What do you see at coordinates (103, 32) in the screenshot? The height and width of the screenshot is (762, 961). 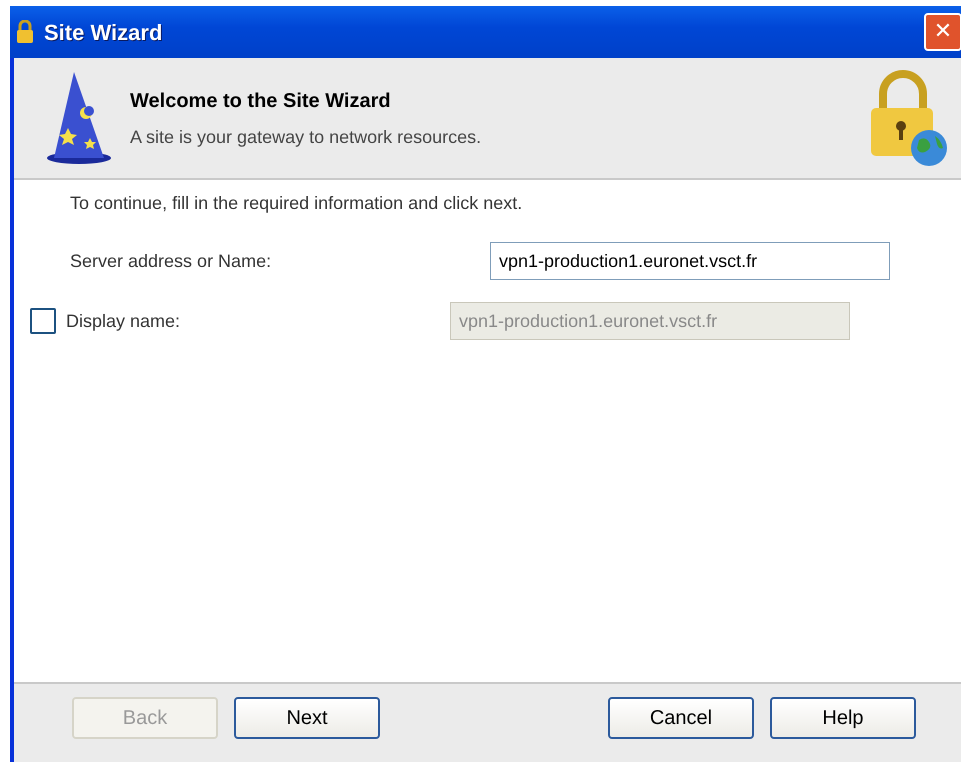 I see `window-title: Site Wizard` at bounding box center [103, 32].